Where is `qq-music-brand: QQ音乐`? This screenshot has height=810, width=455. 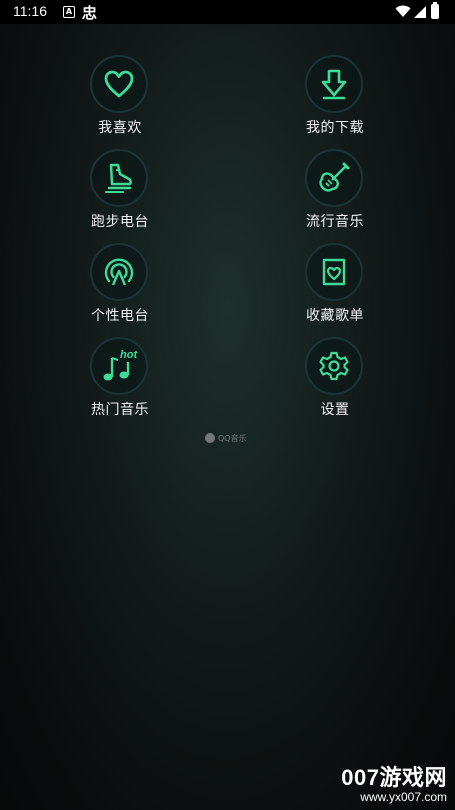
qq-music-brand: QQ音乐 is located at coordinates (235, 438).